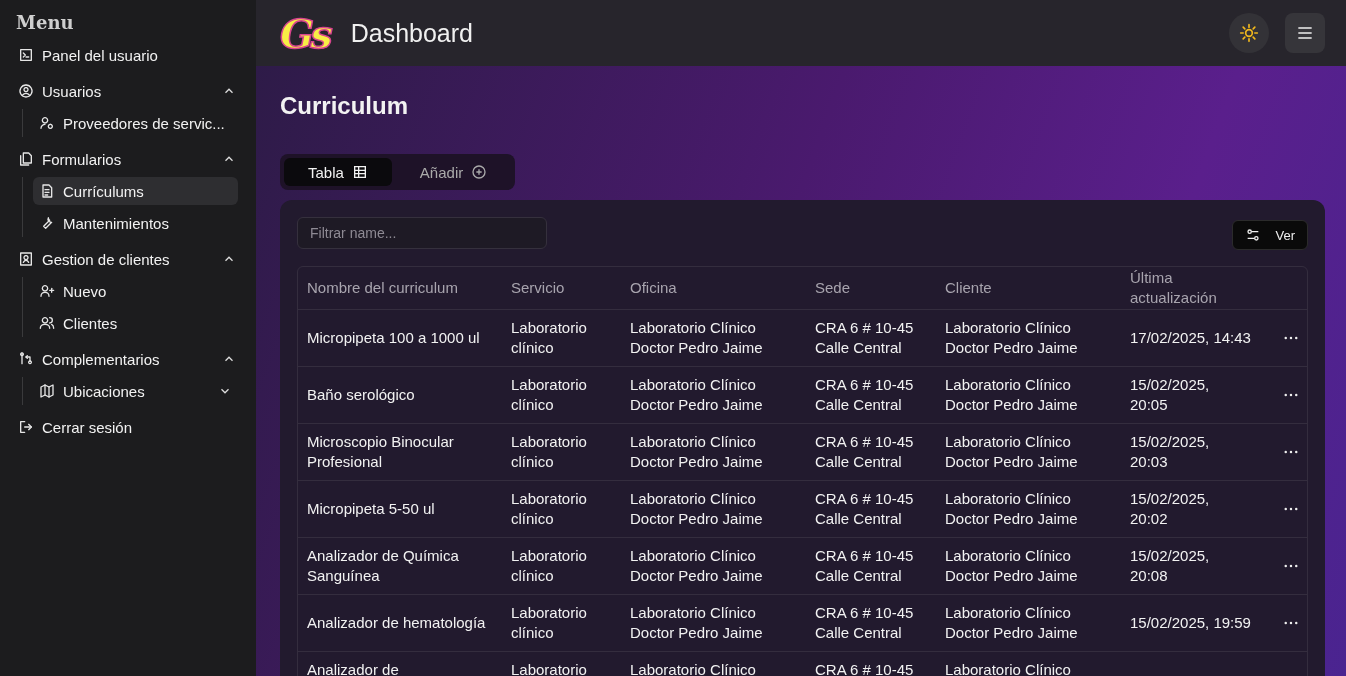 The image size is (1346, 676). I want to click on table-cell-text: Baño serológico, so click(361, 395).